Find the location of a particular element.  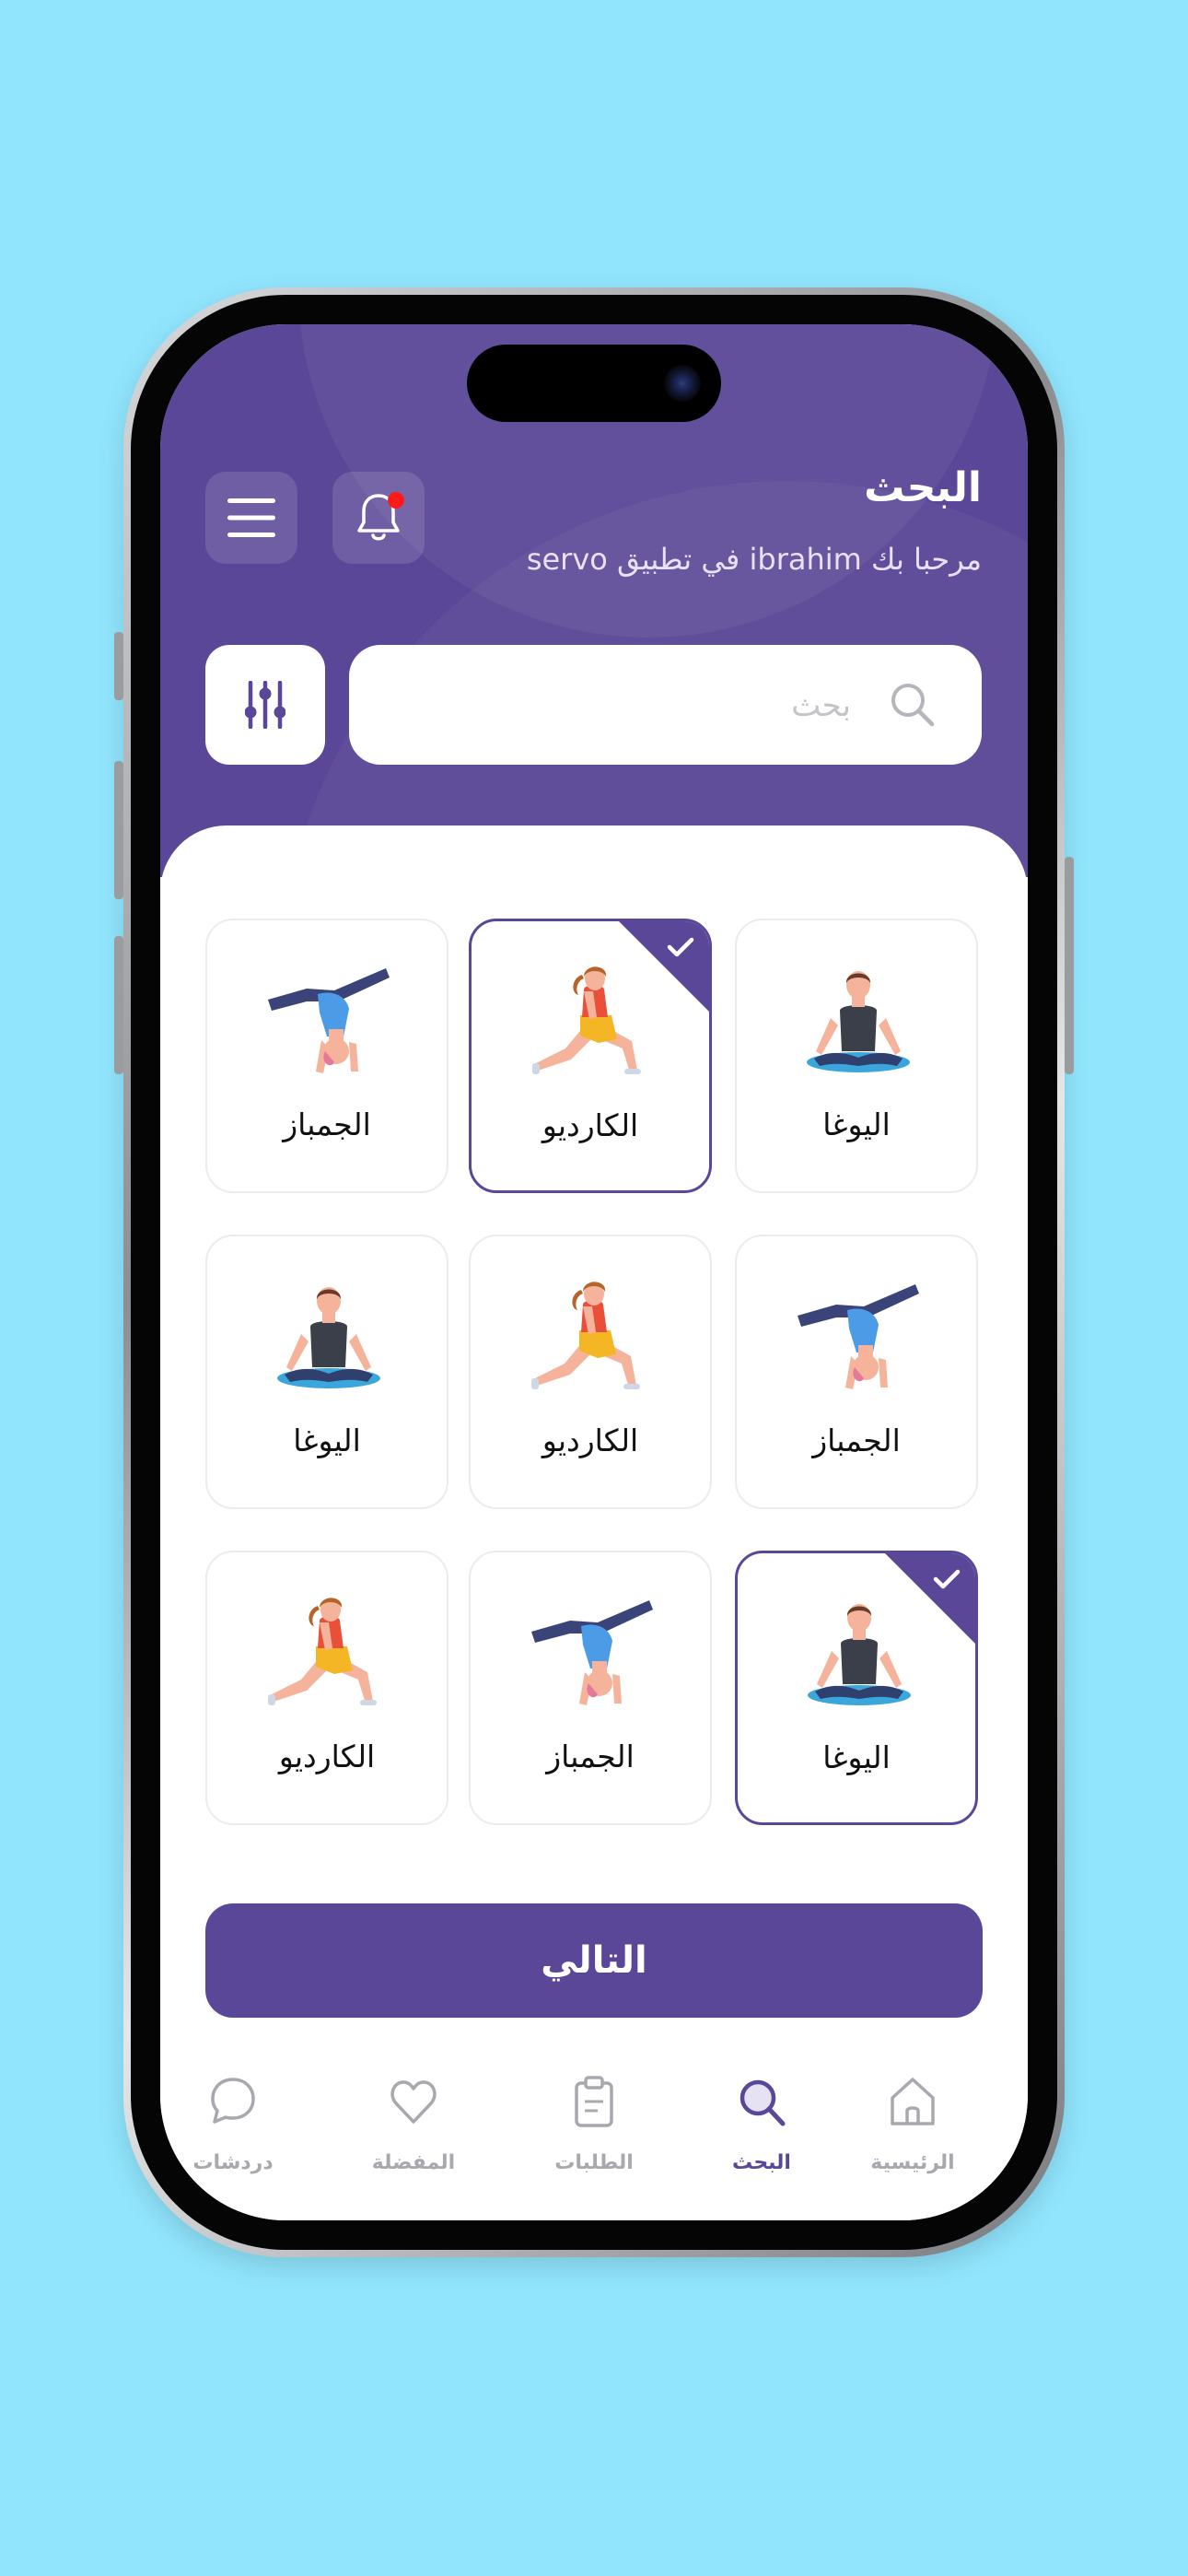

tab-label: دردشات is located at coordinates (233, 2162).